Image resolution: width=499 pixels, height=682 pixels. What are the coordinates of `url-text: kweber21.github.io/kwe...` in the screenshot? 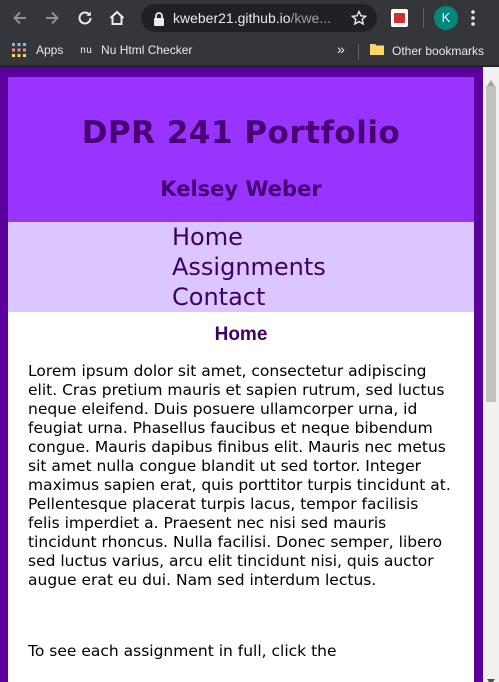 It's located at (252, 18).